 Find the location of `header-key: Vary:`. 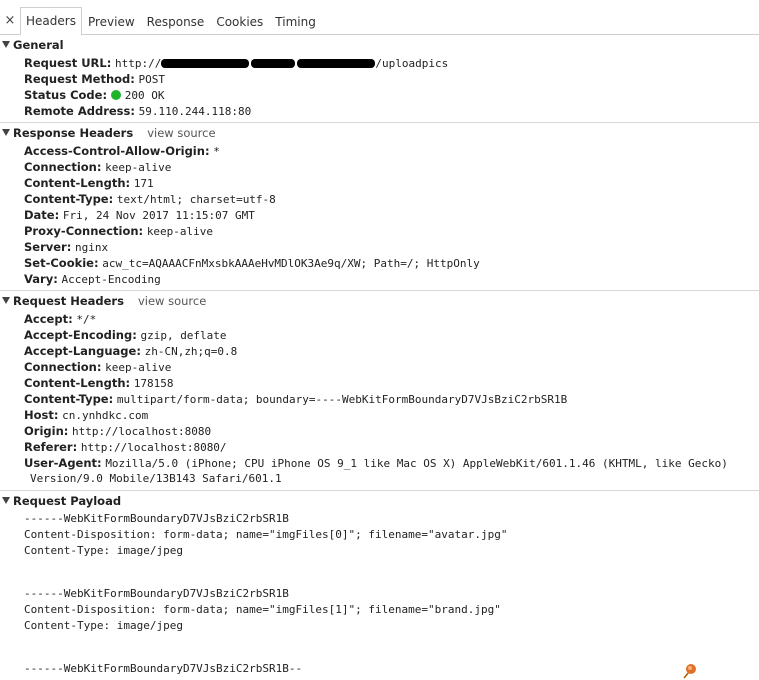

header-key: Vary: is located at coordinates (41, 279).